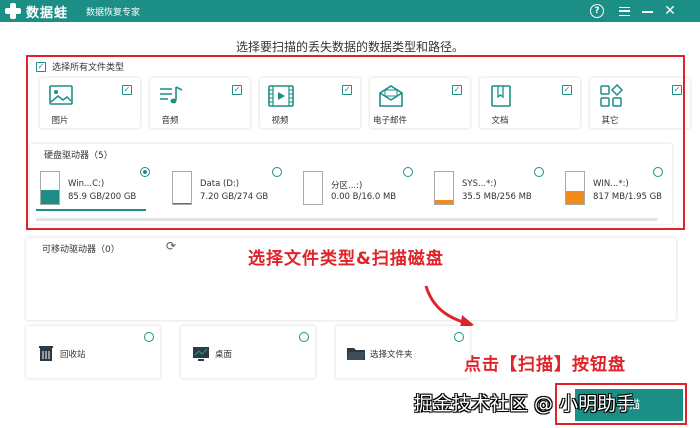 The height and width of the screenshot is (428, 700). Describe the element at coordinates (46, 353) in the screenshot. I see `recycle-bin-icon` at that location.